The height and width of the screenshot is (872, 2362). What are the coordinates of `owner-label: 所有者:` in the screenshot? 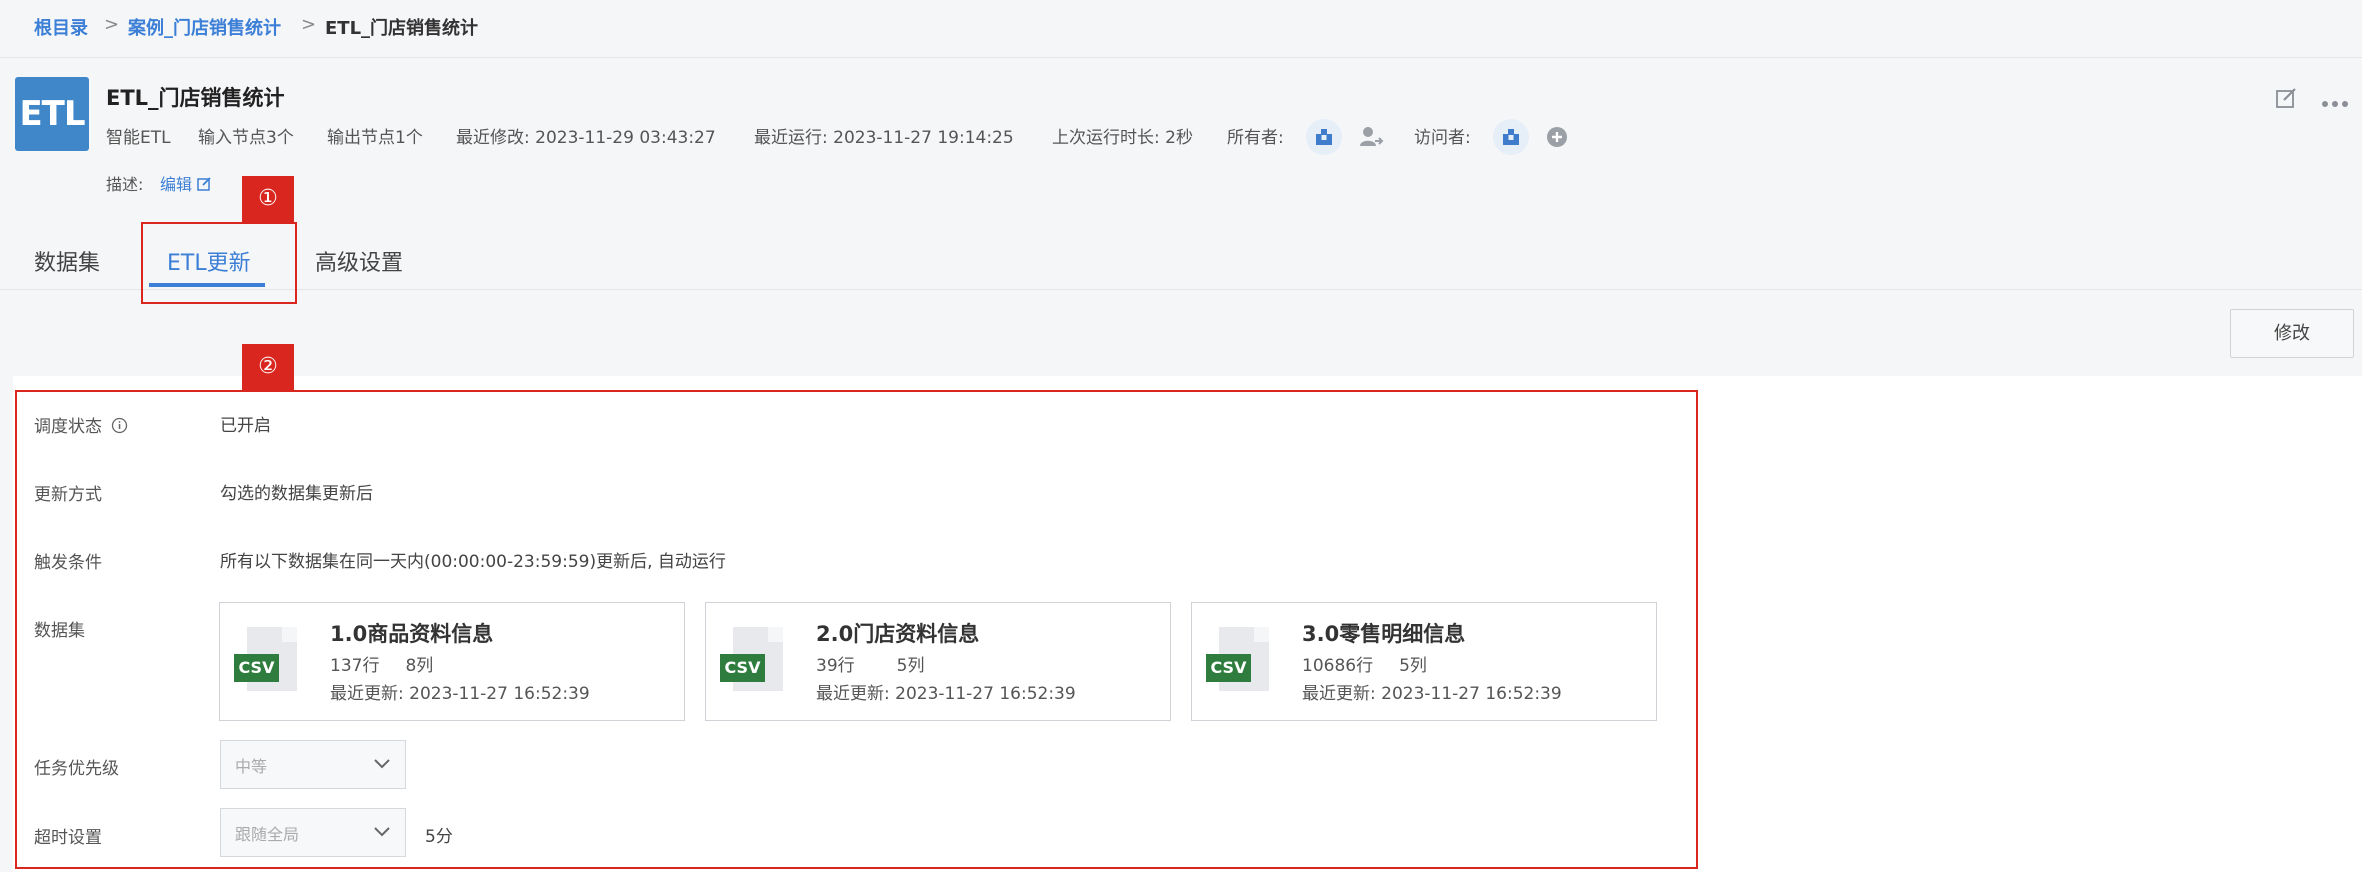 It's located at (1255, 138).